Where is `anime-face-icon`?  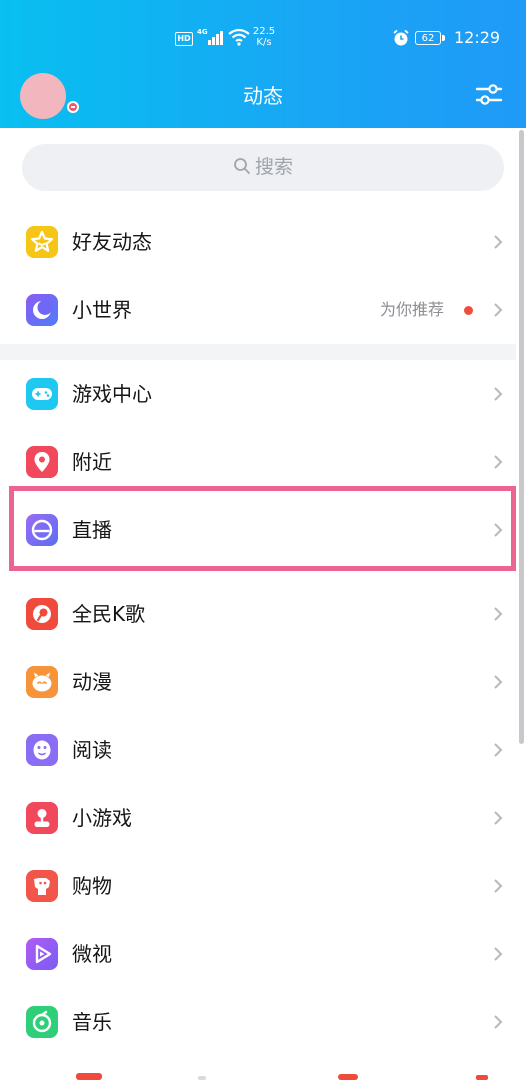
anime-face-icon is located at coordinates (42, 682).